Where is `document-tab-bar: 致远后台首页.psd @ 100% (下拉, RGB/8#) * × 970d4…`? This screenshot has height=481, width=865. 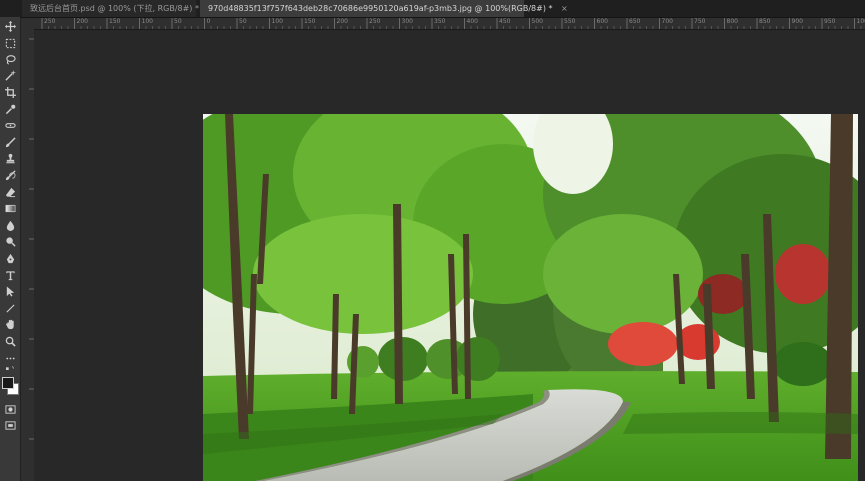 document-tab-bar: 致远后台首页.psd @ 100% (下拉, RGB/8#) * × 970d4… is located at coordinates (432, 9).